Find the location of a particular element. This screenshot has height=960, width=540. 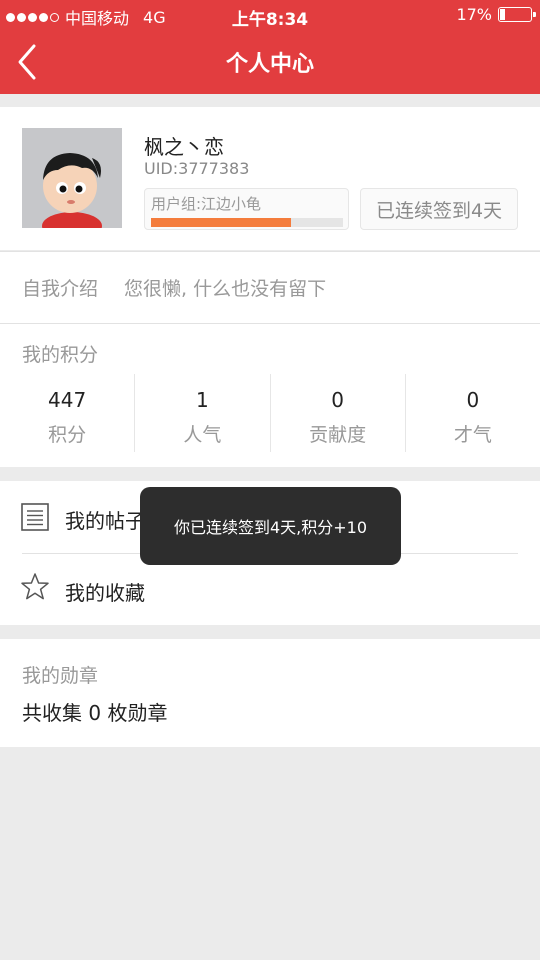

avatar is located at coordinates (72, 178).